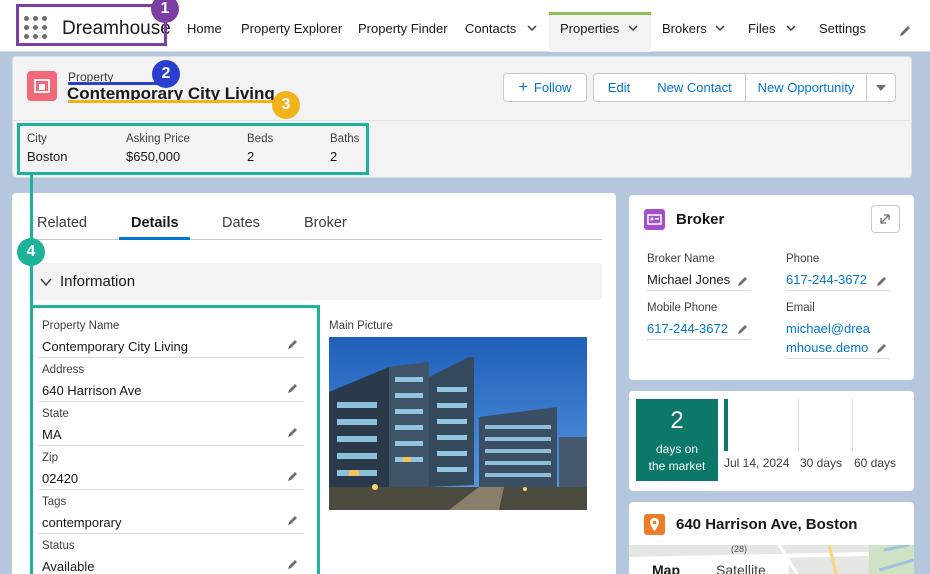 Image resolution: width=930 pixels, height=574 pixels. What do you see at coordinates (177, 101) in the screenshot?
I see `annotation-underline-record-title` at bounding box center [177, 101].